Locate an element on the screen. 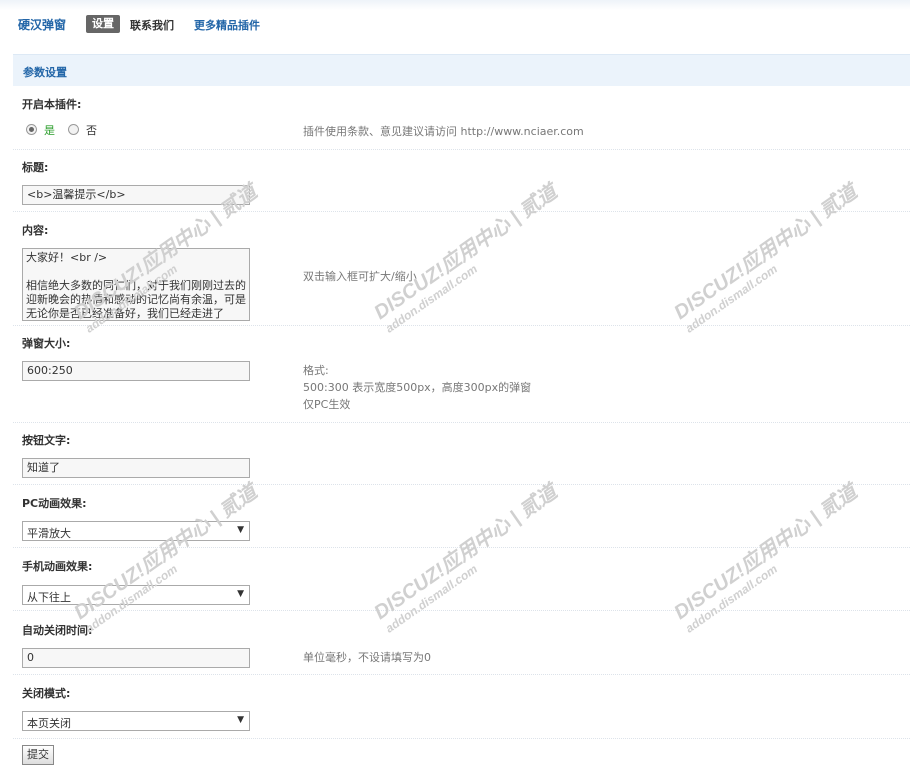 Image resolution: width=910 pixels, height=777 pixels. enable-radio-group: 是 否 is located at coordinates (76, 129).